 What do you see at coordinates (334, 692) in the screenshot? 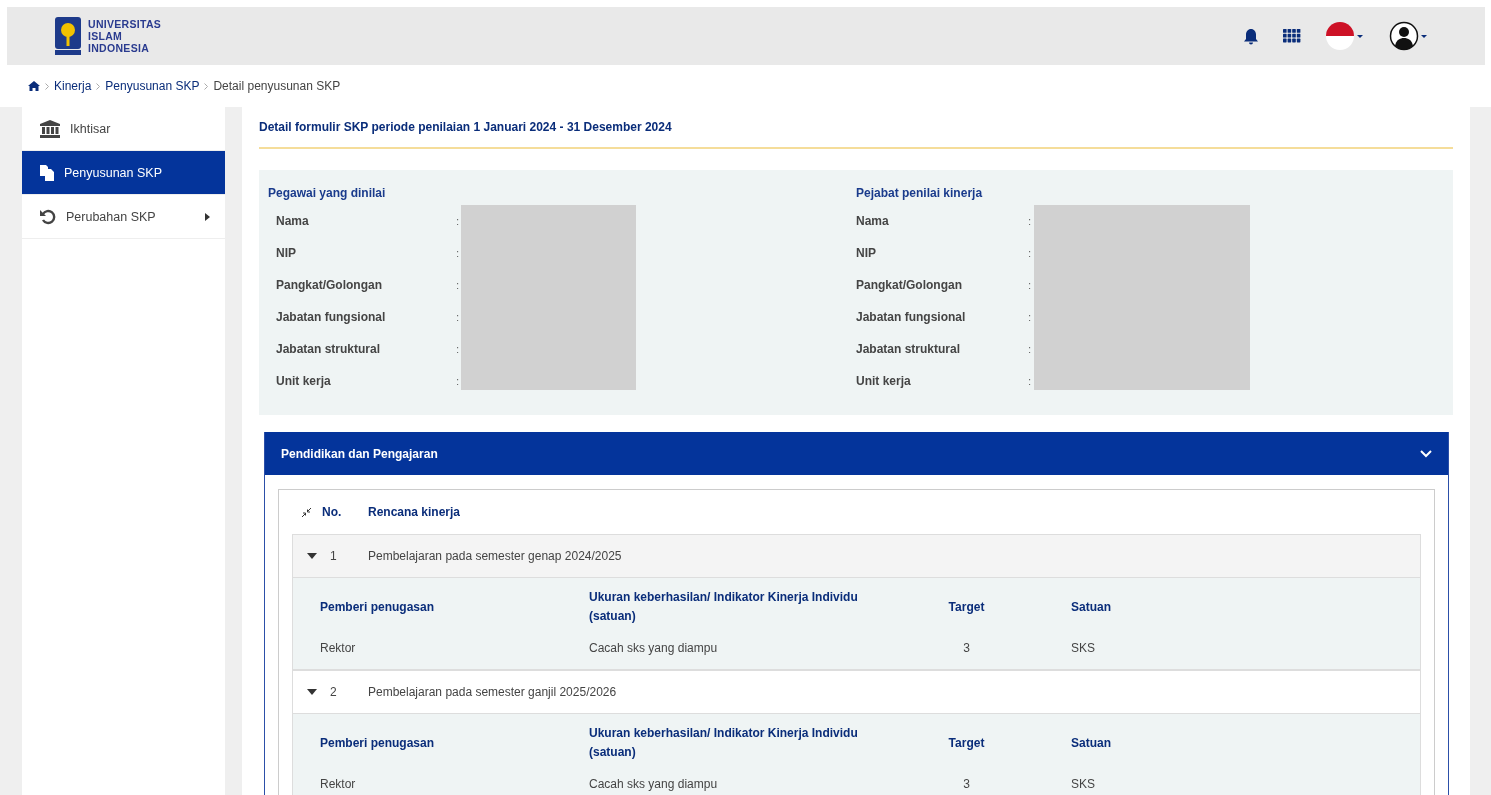
I see `row-number: 2` at bounding box center [334, 692].